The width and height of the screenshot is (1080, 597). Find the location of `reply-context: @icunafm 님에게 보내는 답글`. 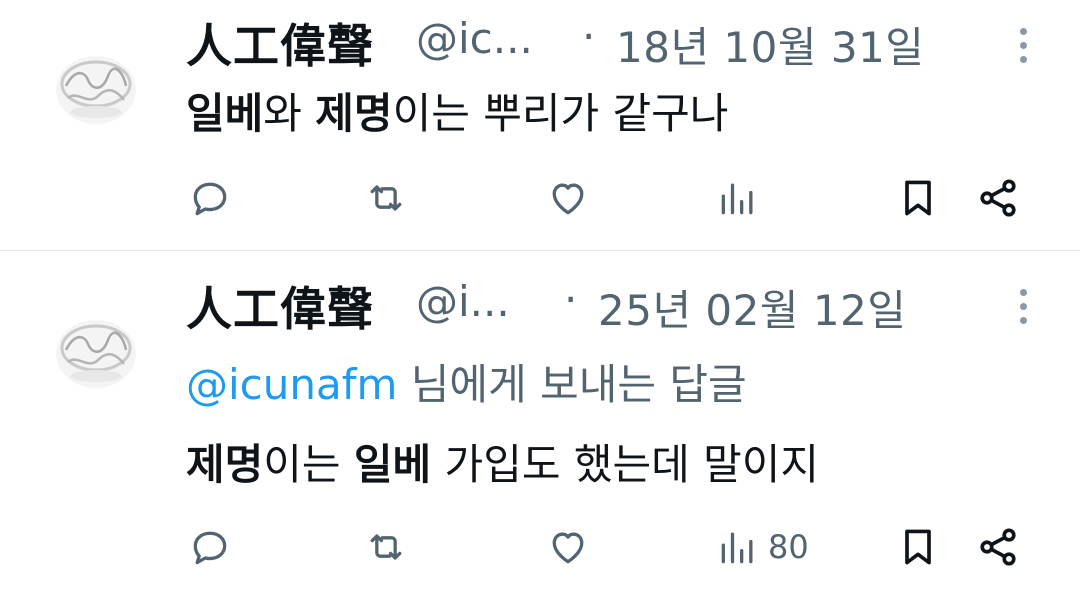

reply-context: @icunafm 님에게 보내는 답글 is located at coordinates (466, 381).